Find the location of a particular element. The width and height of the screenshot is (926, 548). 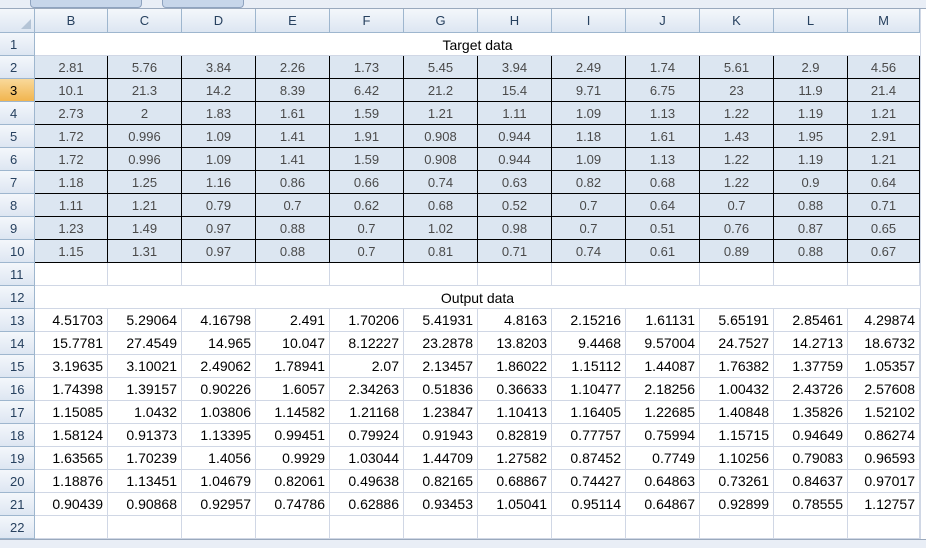

target-cell: 1.73 is located at coordinates (367, 67).